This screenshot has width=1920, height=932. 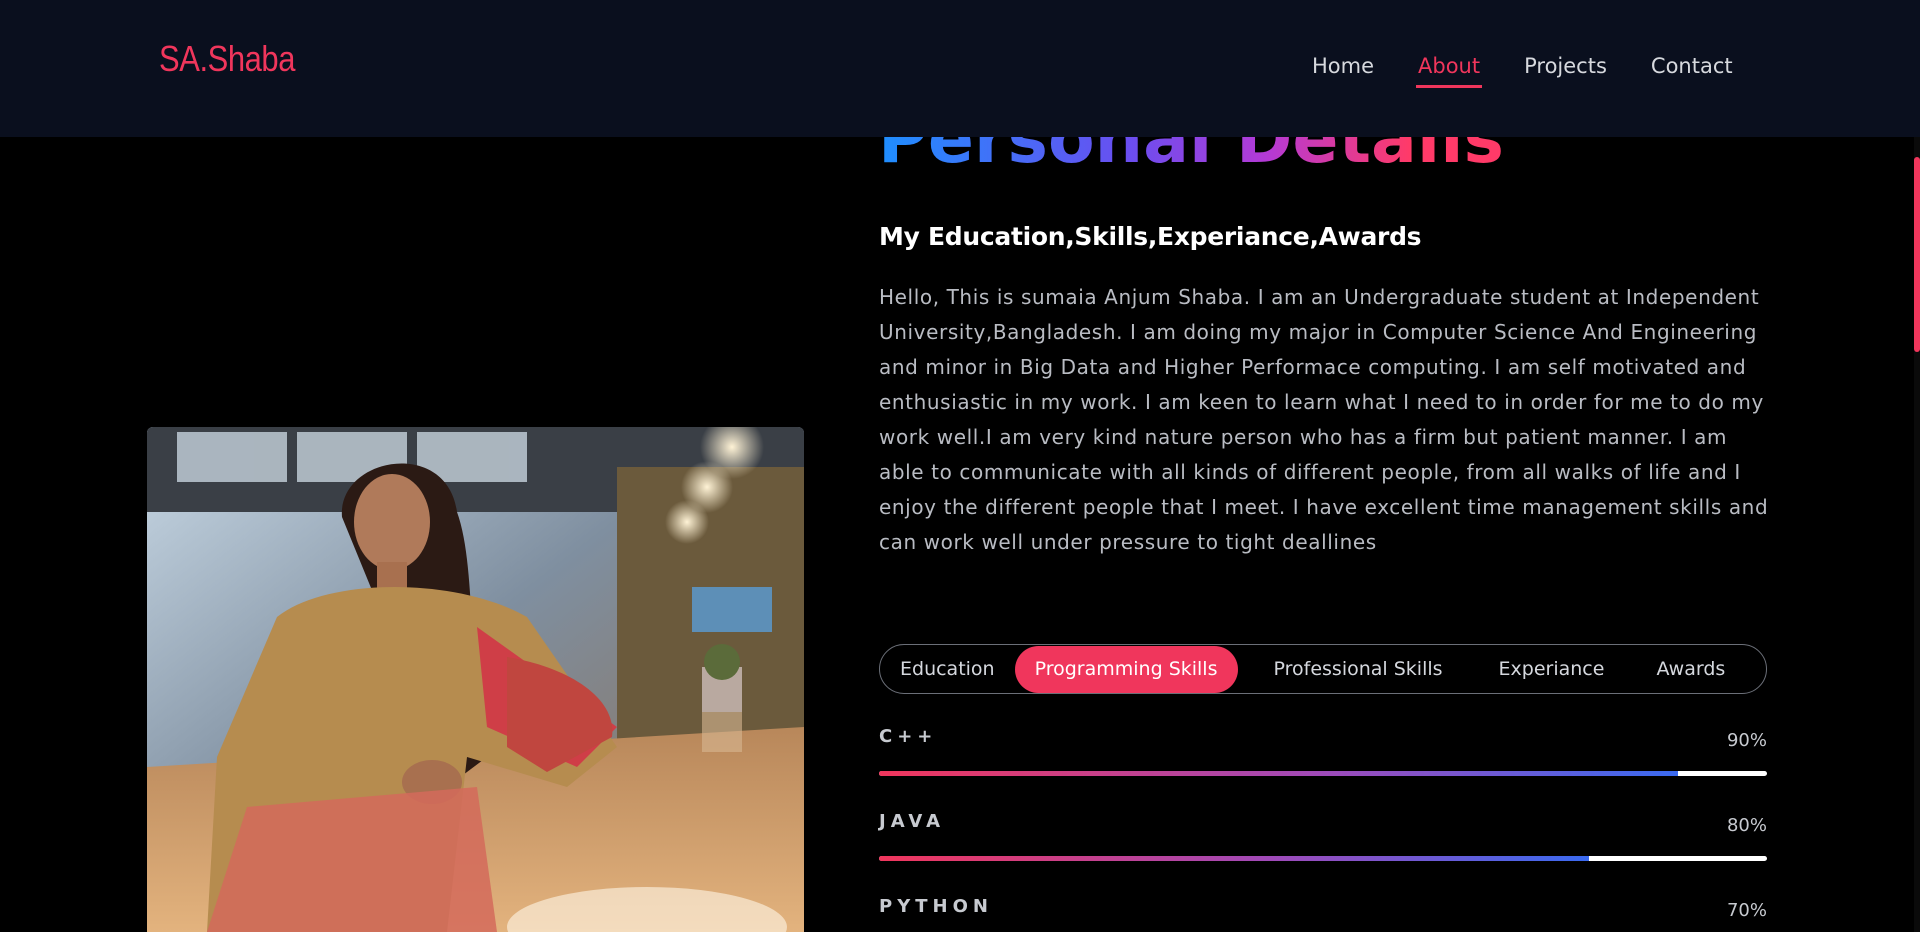 What do you see at coordinates (1746, 910) in the screenshot?
I see `skill-percent: 70%` at bounding box center [1746, 910].